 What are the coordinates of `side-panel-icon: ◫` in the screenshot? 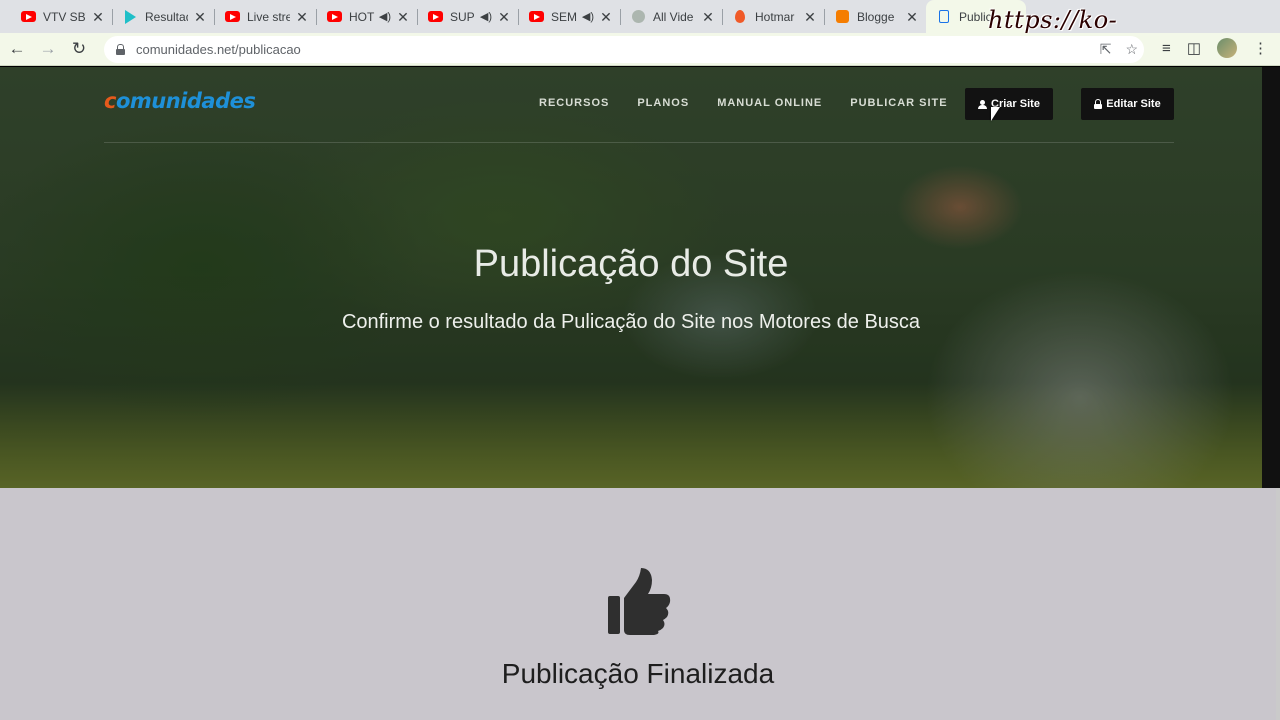 It's located at (1194, 48).